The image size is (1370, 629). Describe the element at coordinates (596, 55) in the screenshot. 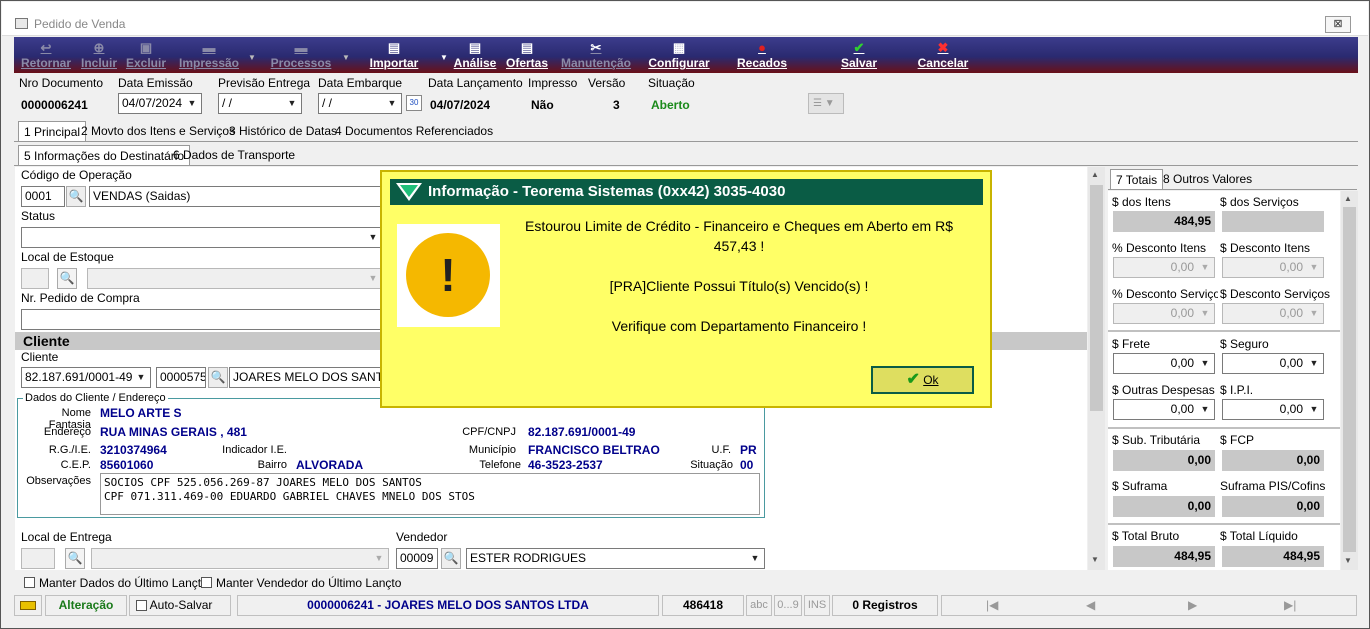

I see `manutencao-button: ✂ Manutenção` at that location.